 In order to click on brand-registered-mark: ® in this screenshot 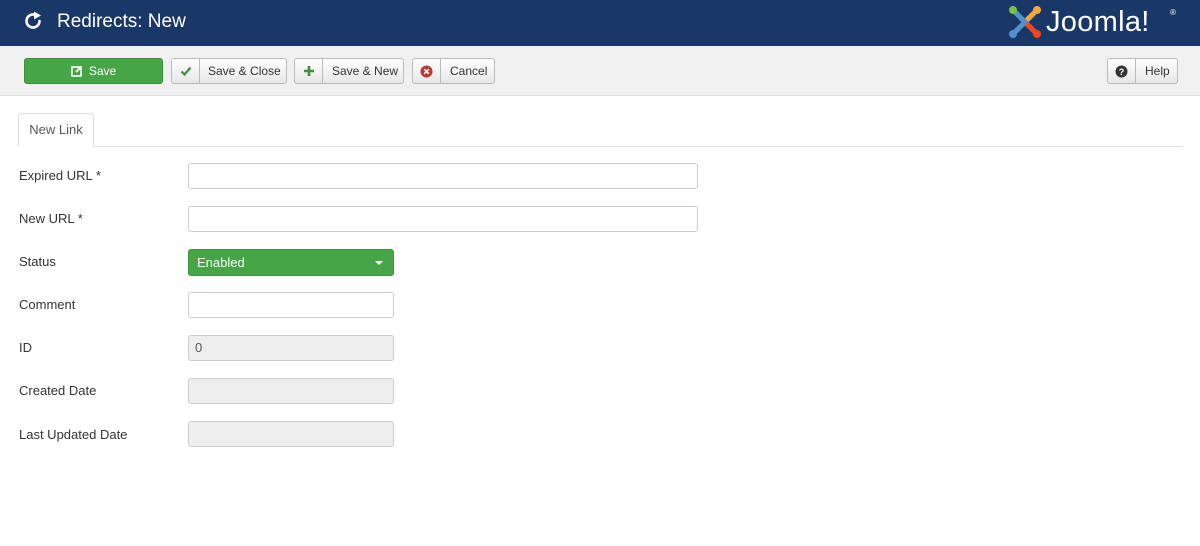, I will do `click(1173, 12)`.